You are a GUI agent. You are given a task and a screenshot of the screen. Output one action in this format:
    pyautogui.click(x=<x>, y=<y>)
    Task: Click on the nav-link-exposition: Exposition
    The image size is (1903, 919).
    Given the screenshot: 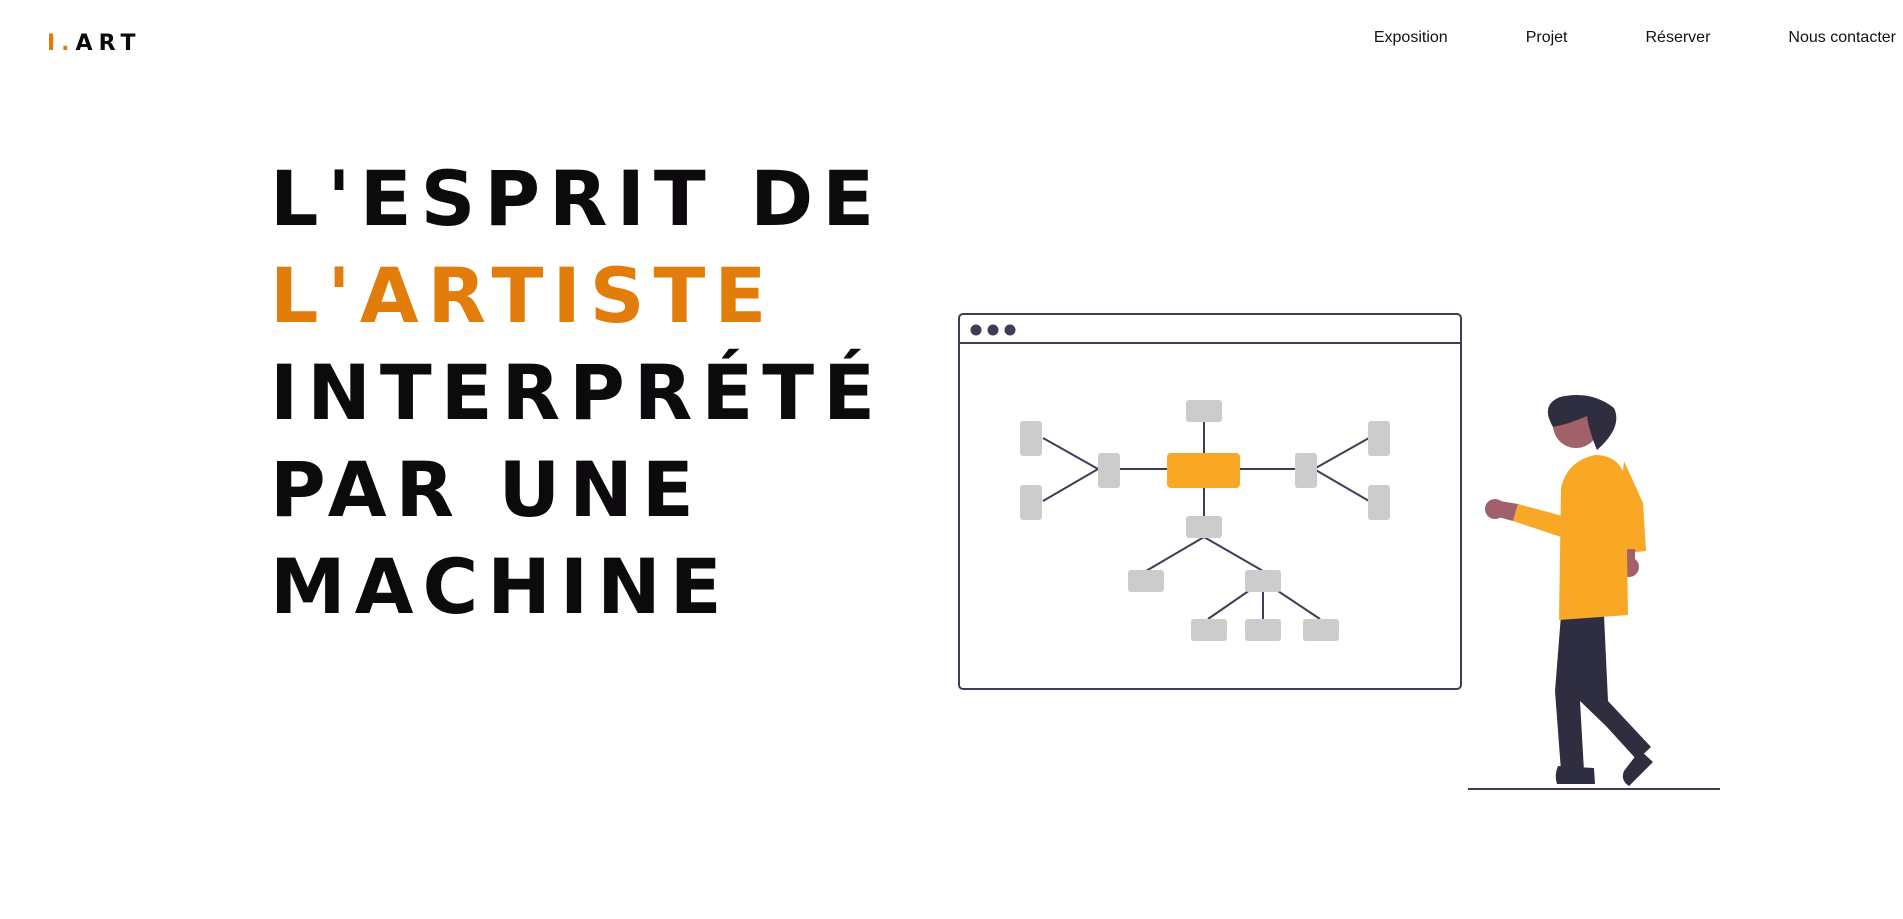 What is the action you would take?
    pyautogui.click(x=1411, y=38)
    